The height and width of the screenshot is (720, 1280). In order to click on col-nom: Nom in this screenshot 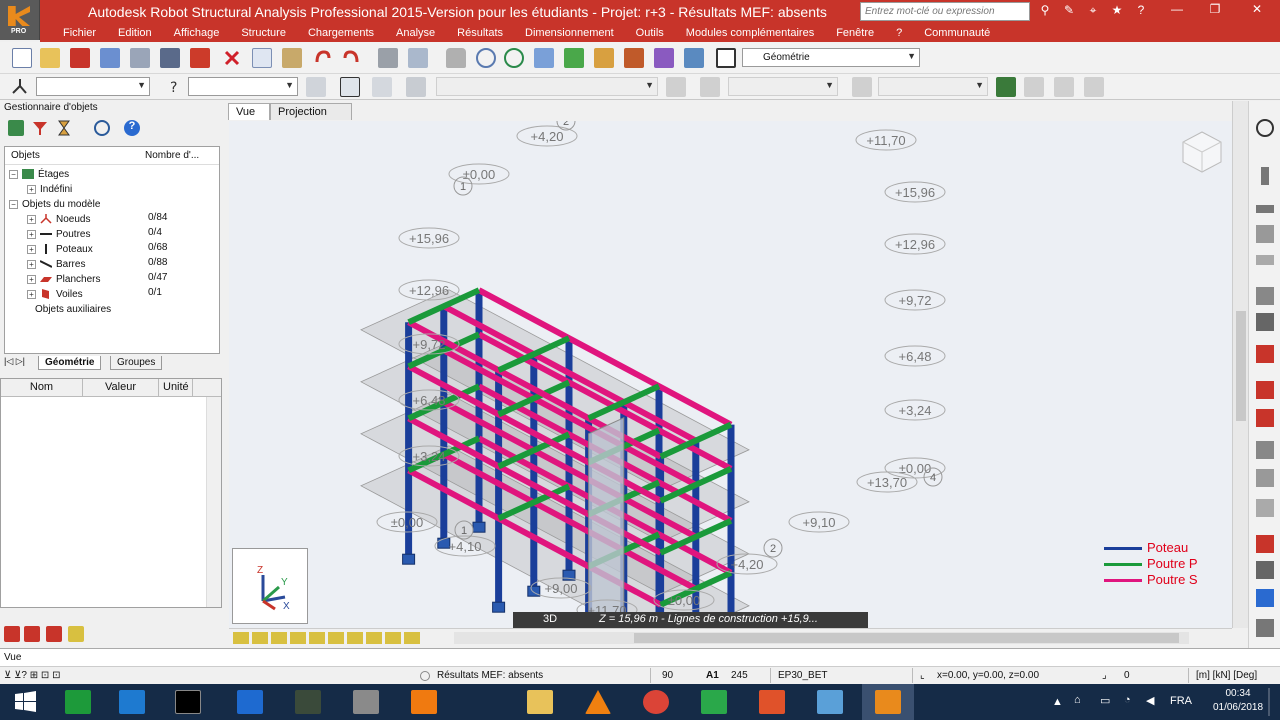, I will do `click(42, 387)`.